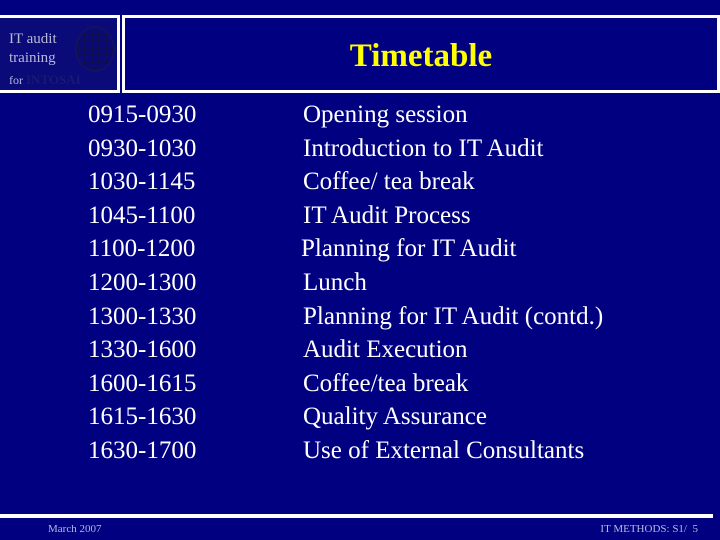 The height and width of the screenshot is (540, 720). What do you see at coordinates (142, 417) in the screenshot?
I see `schedule-time: 1615-1630` at bounding box center [142, 417].